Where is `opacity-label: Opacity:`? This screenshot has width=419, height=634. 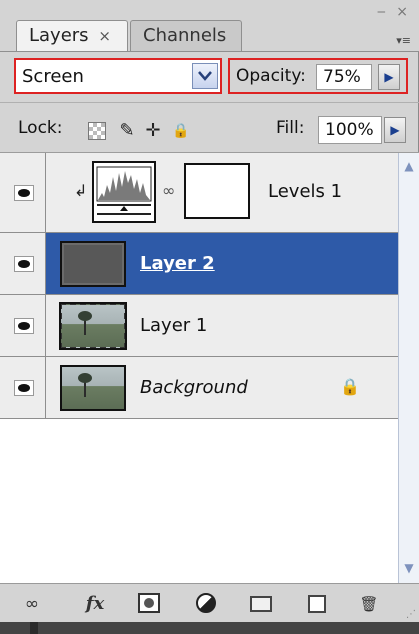
opacity-label: Opacity: is located at coordinates (271, 76).